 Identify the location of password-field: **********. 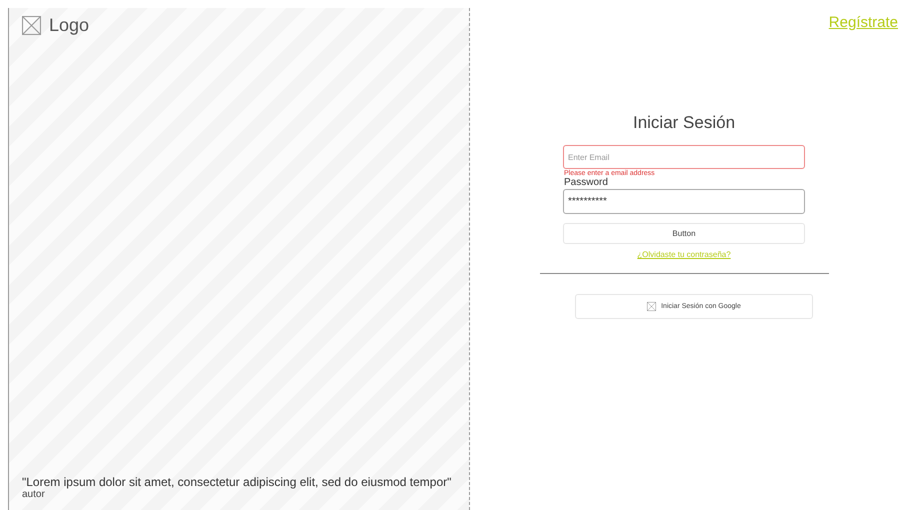
(684, 201).